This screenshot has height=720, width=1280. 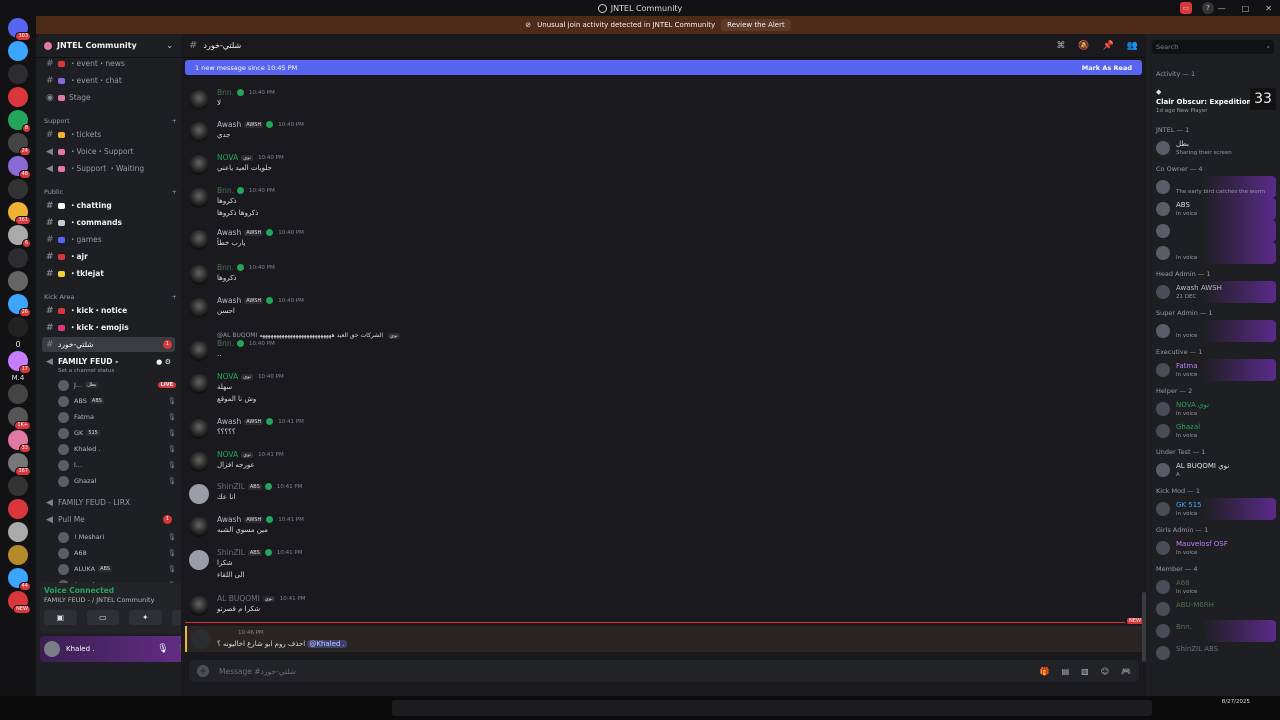 What do you see at coordinates (203, 671) in the screenshot?
I see `attach-plus-icon: +` at bounding box center [203, 671].